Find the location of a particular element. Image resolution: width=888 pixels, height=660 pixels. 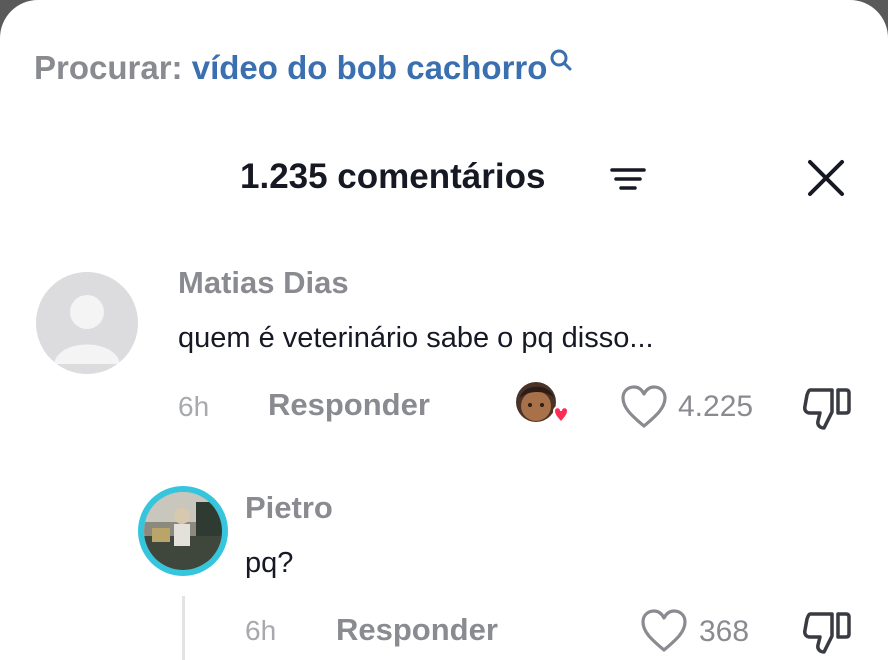

comments-count-title: 1.235 comentários is located at coordinates (393, 176).